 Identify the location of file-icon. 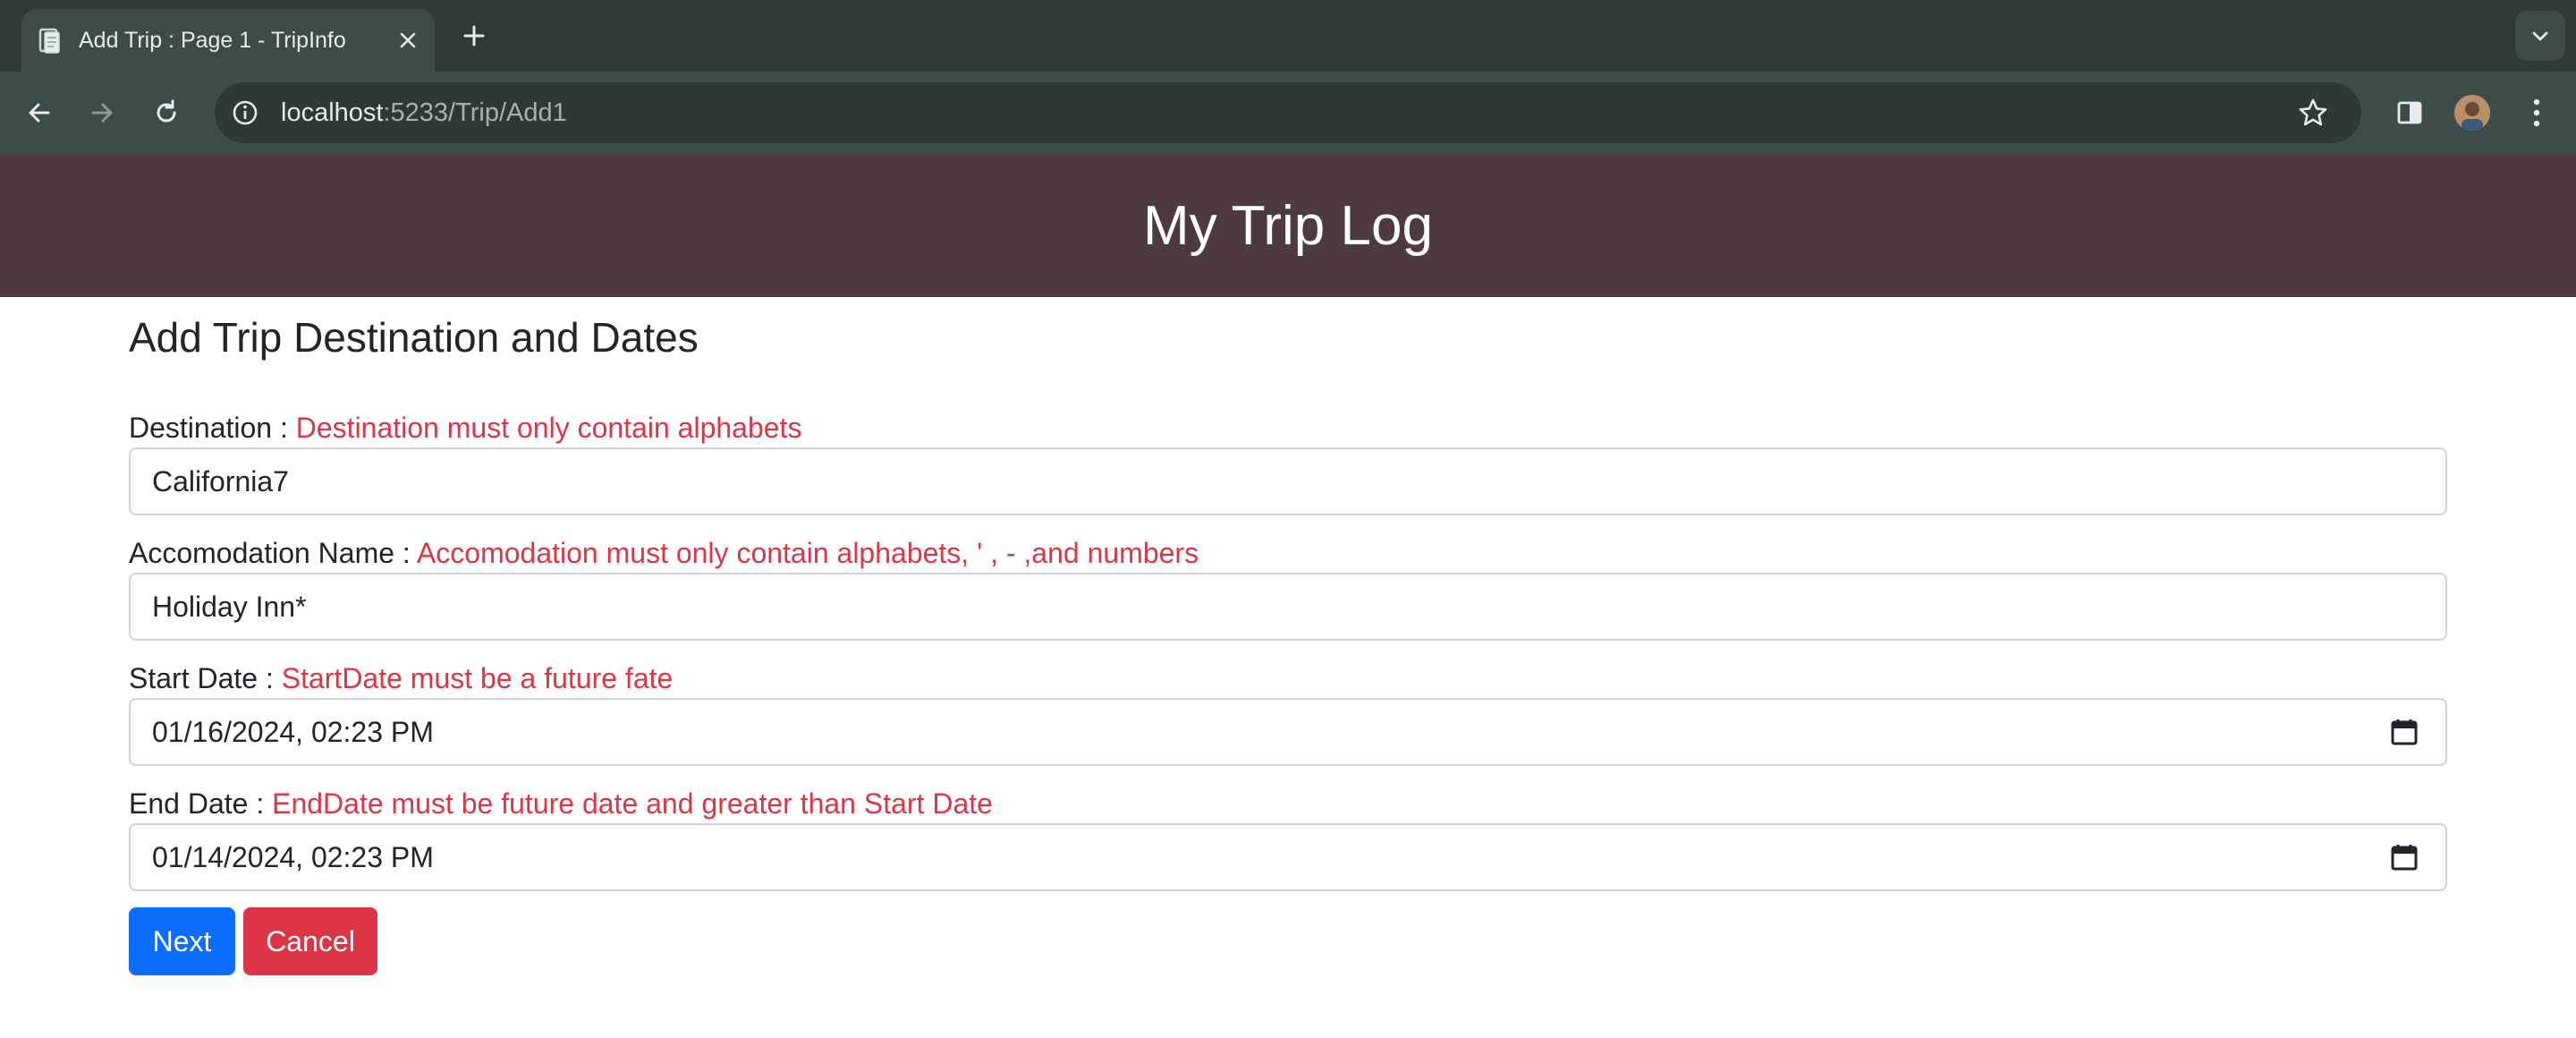
(50, 41).